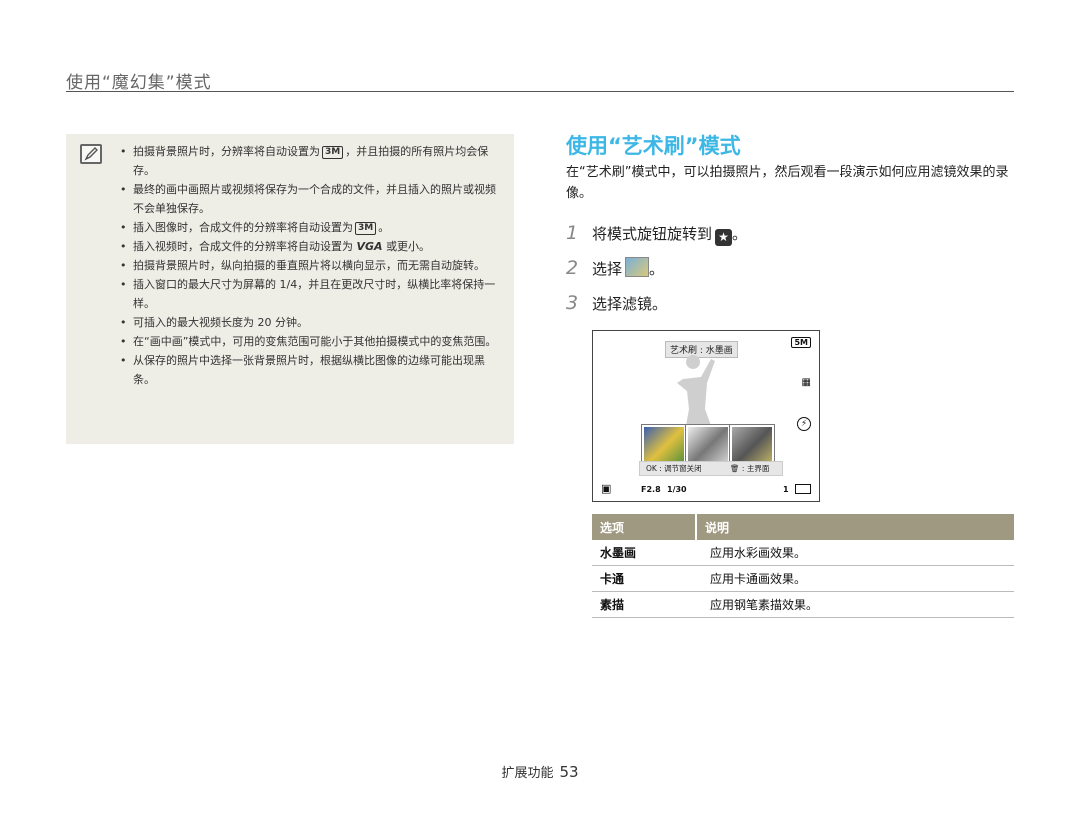  What do you see at coordinates (310, 341) in the screenshot?
I see `note-item: 在“画中画”模式中，可用的变焦范围可能小于其他拍摄模式中的变焦范围。` at bounding box center [310, 341].